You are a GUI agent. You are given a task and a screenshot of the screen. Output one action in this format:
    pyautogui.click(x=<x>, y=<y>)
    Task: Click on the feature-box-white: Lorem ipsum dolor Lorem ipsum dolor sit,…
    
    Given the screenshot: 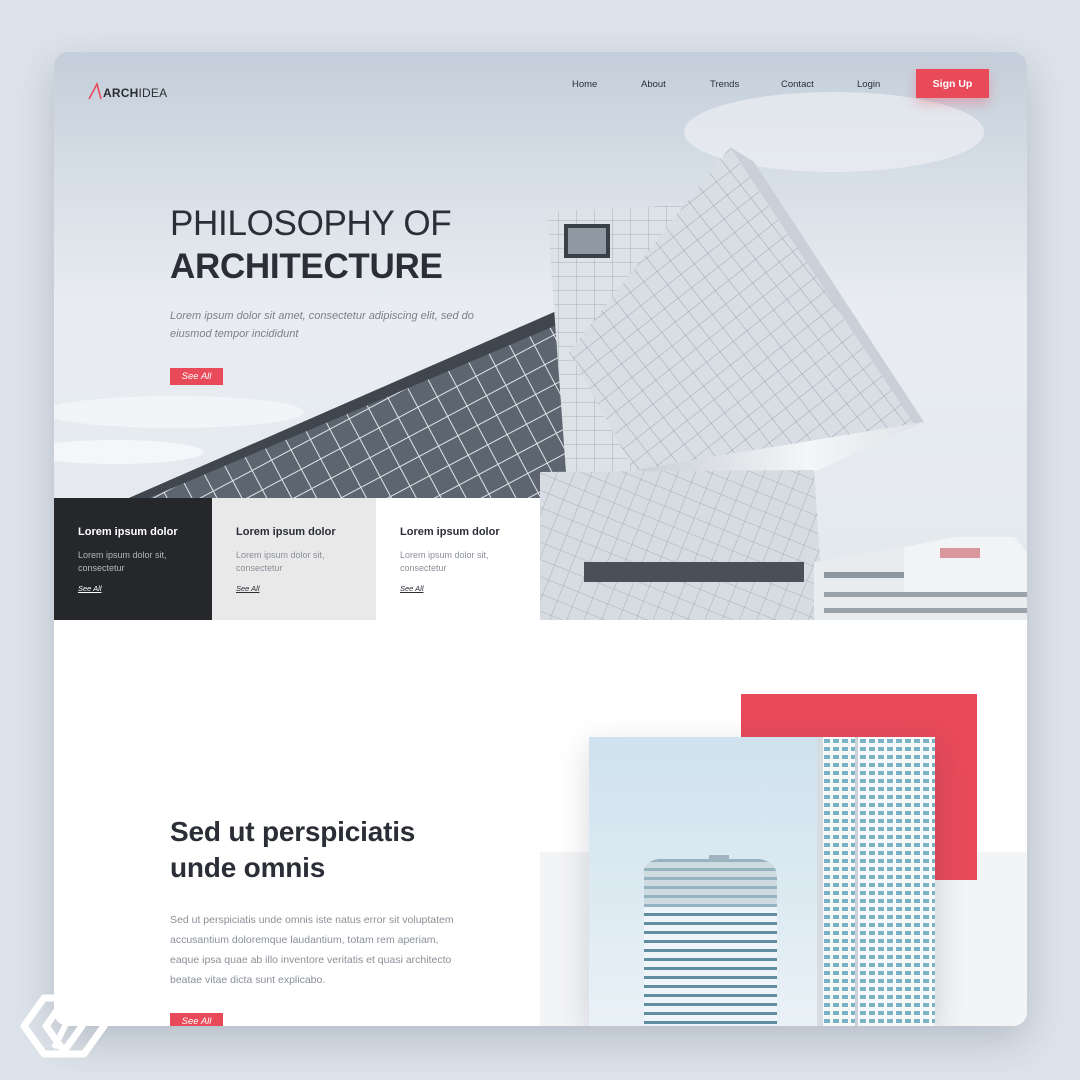 What is the action you would take?
    pyautogui.click(x=458, y=559)
    